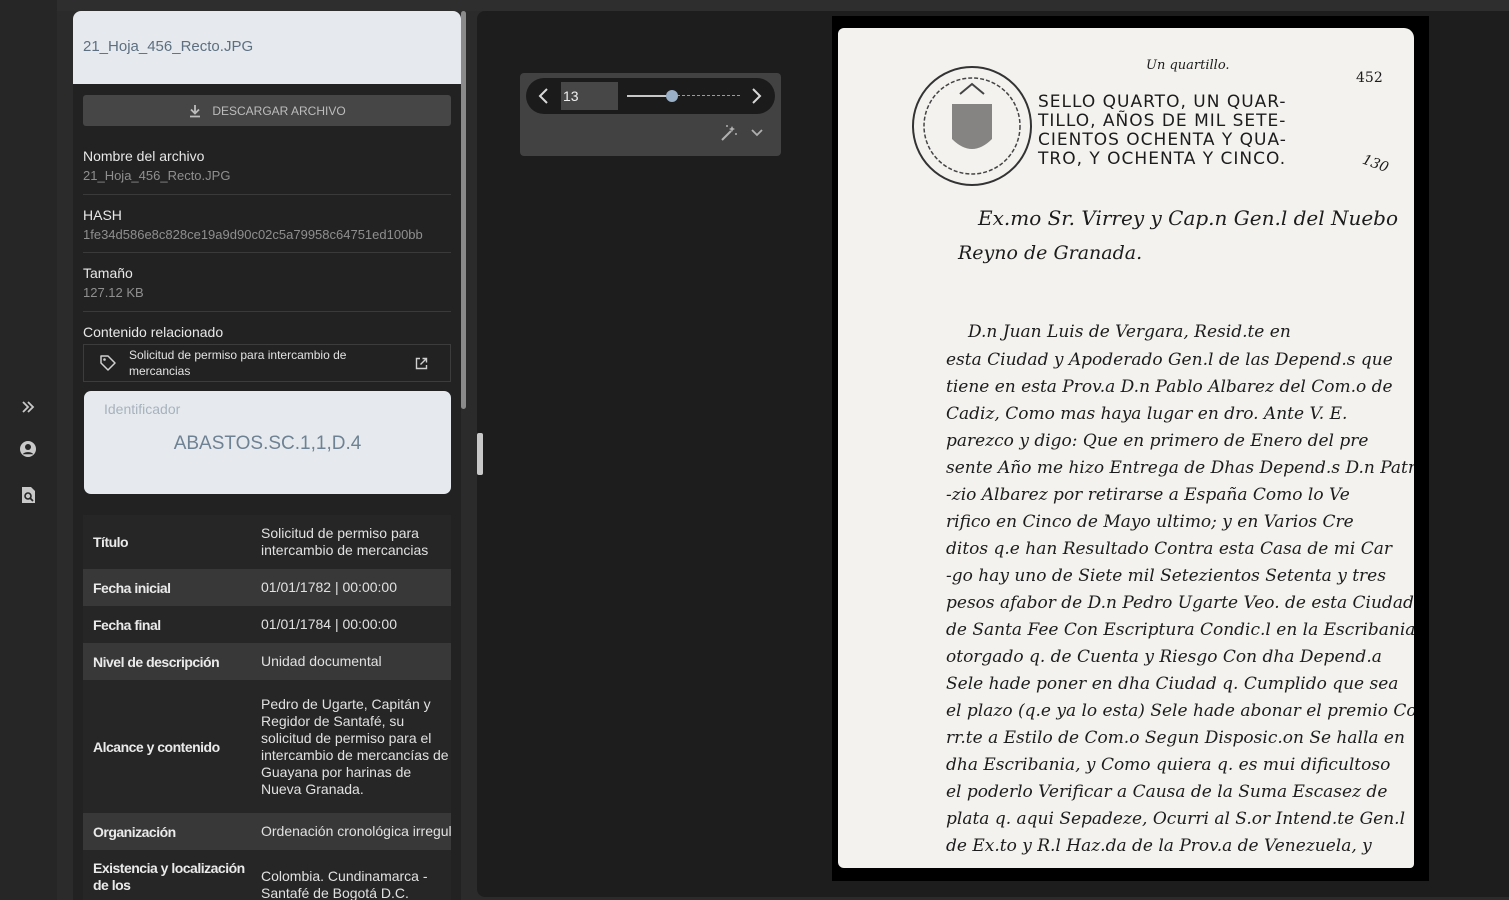  What do you see at coordinates (153, 332) in the screenshot?
I see `related-label: Contenido relacionado` at bounding box center [153, 332].